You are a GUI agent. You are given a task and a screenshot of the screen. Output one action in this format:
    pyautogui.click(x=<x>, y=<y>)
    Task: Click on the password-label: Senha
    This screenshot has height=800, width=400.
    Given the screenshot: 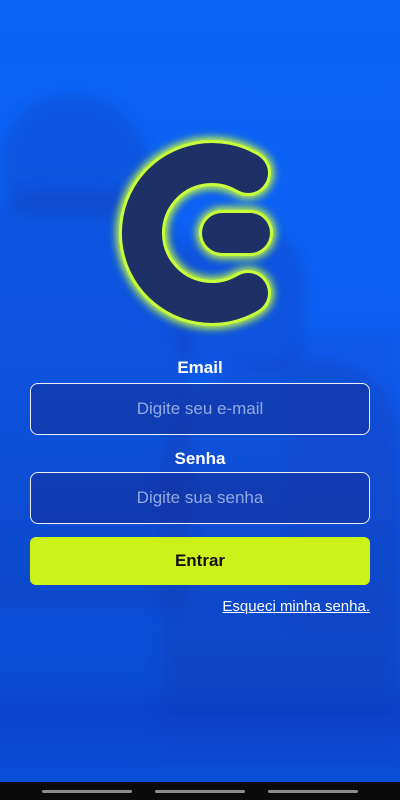 What is the action you would take?
    pyautogui.click(x=200, y=458)
    